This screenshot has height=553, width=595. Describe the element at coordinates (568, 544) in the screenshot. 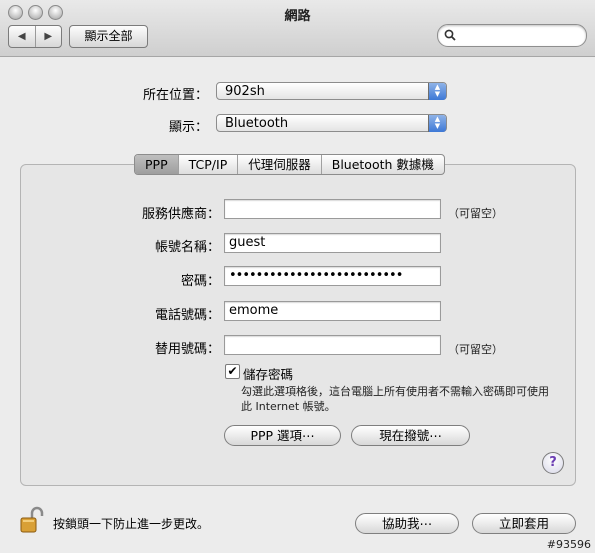

I see `watermark: #93596` at that location.